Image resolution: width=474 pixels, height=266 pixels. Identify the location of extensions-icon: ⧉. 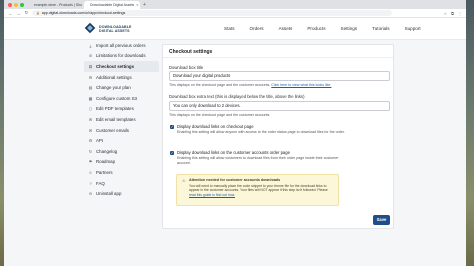
(452, 13).